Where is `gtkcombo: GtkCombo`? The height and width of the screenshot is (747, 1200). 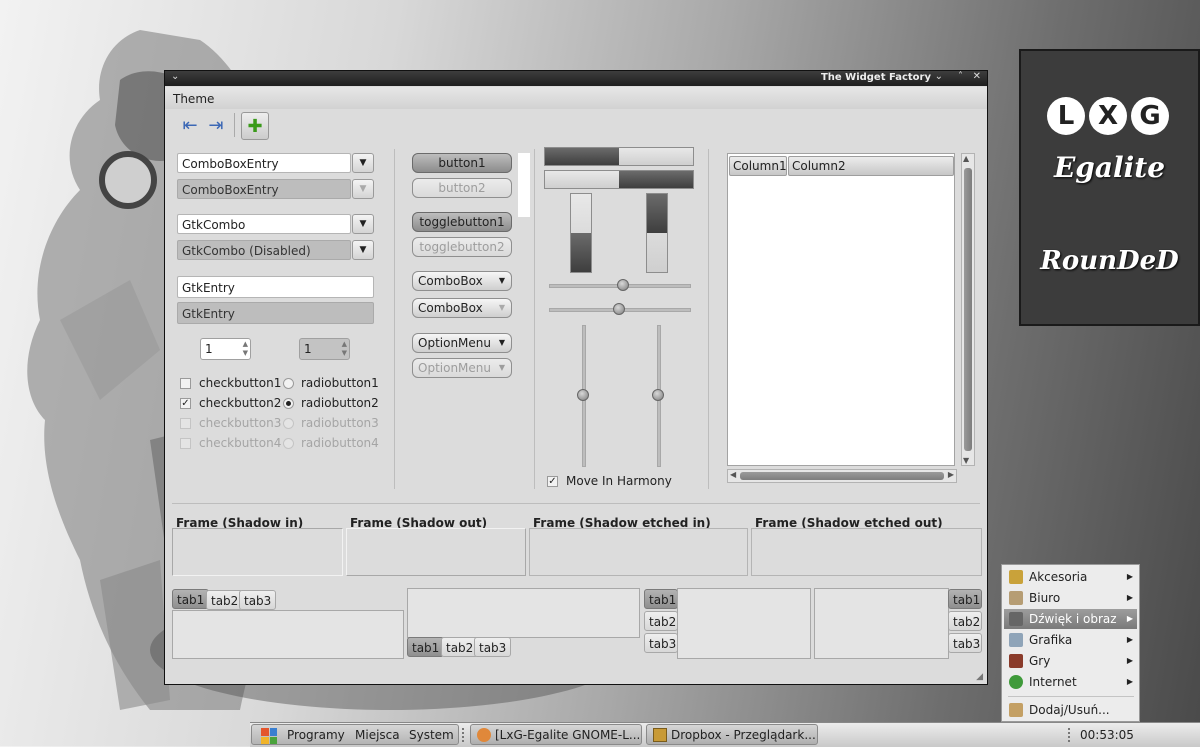 gtkcombo: GtkCombo is located at coordinates (264, 224).